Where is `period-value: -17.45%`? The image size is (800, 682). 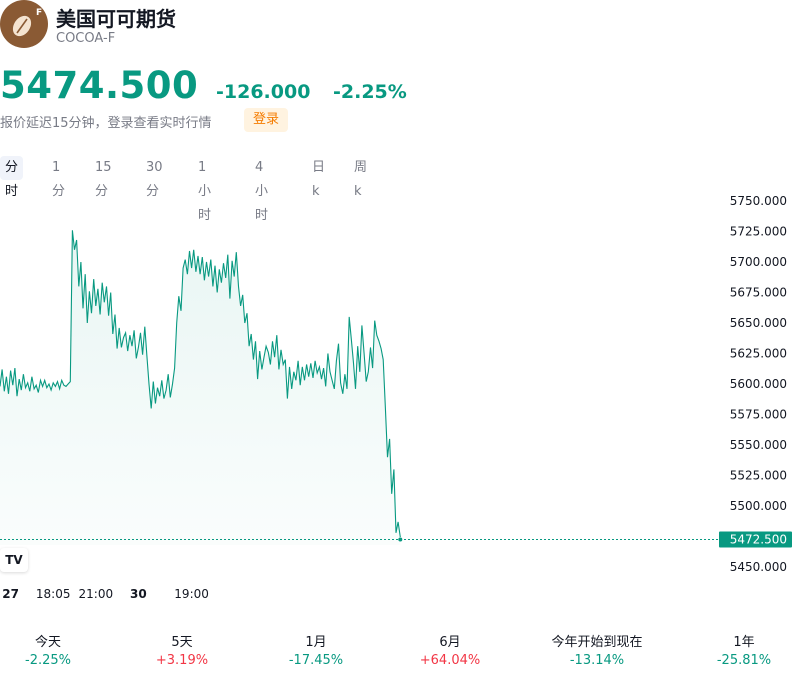 period-value: -17.45% is located at coordinates (316, 660).